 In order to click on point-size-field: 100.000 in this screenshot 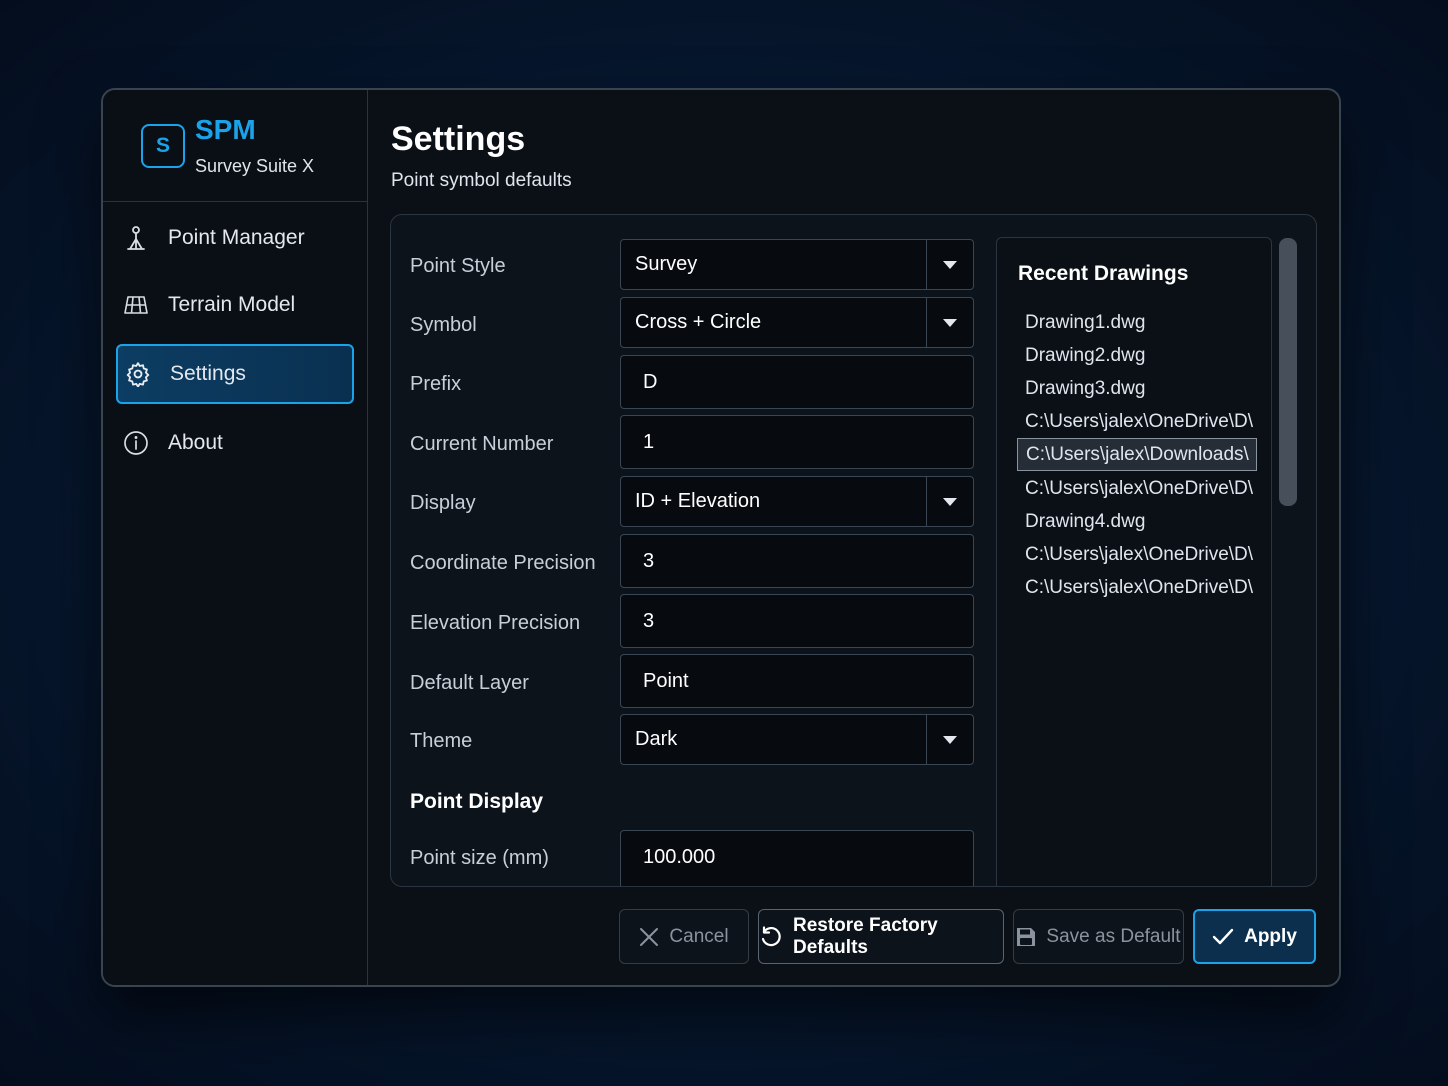, I will do `click(797, 858)`.